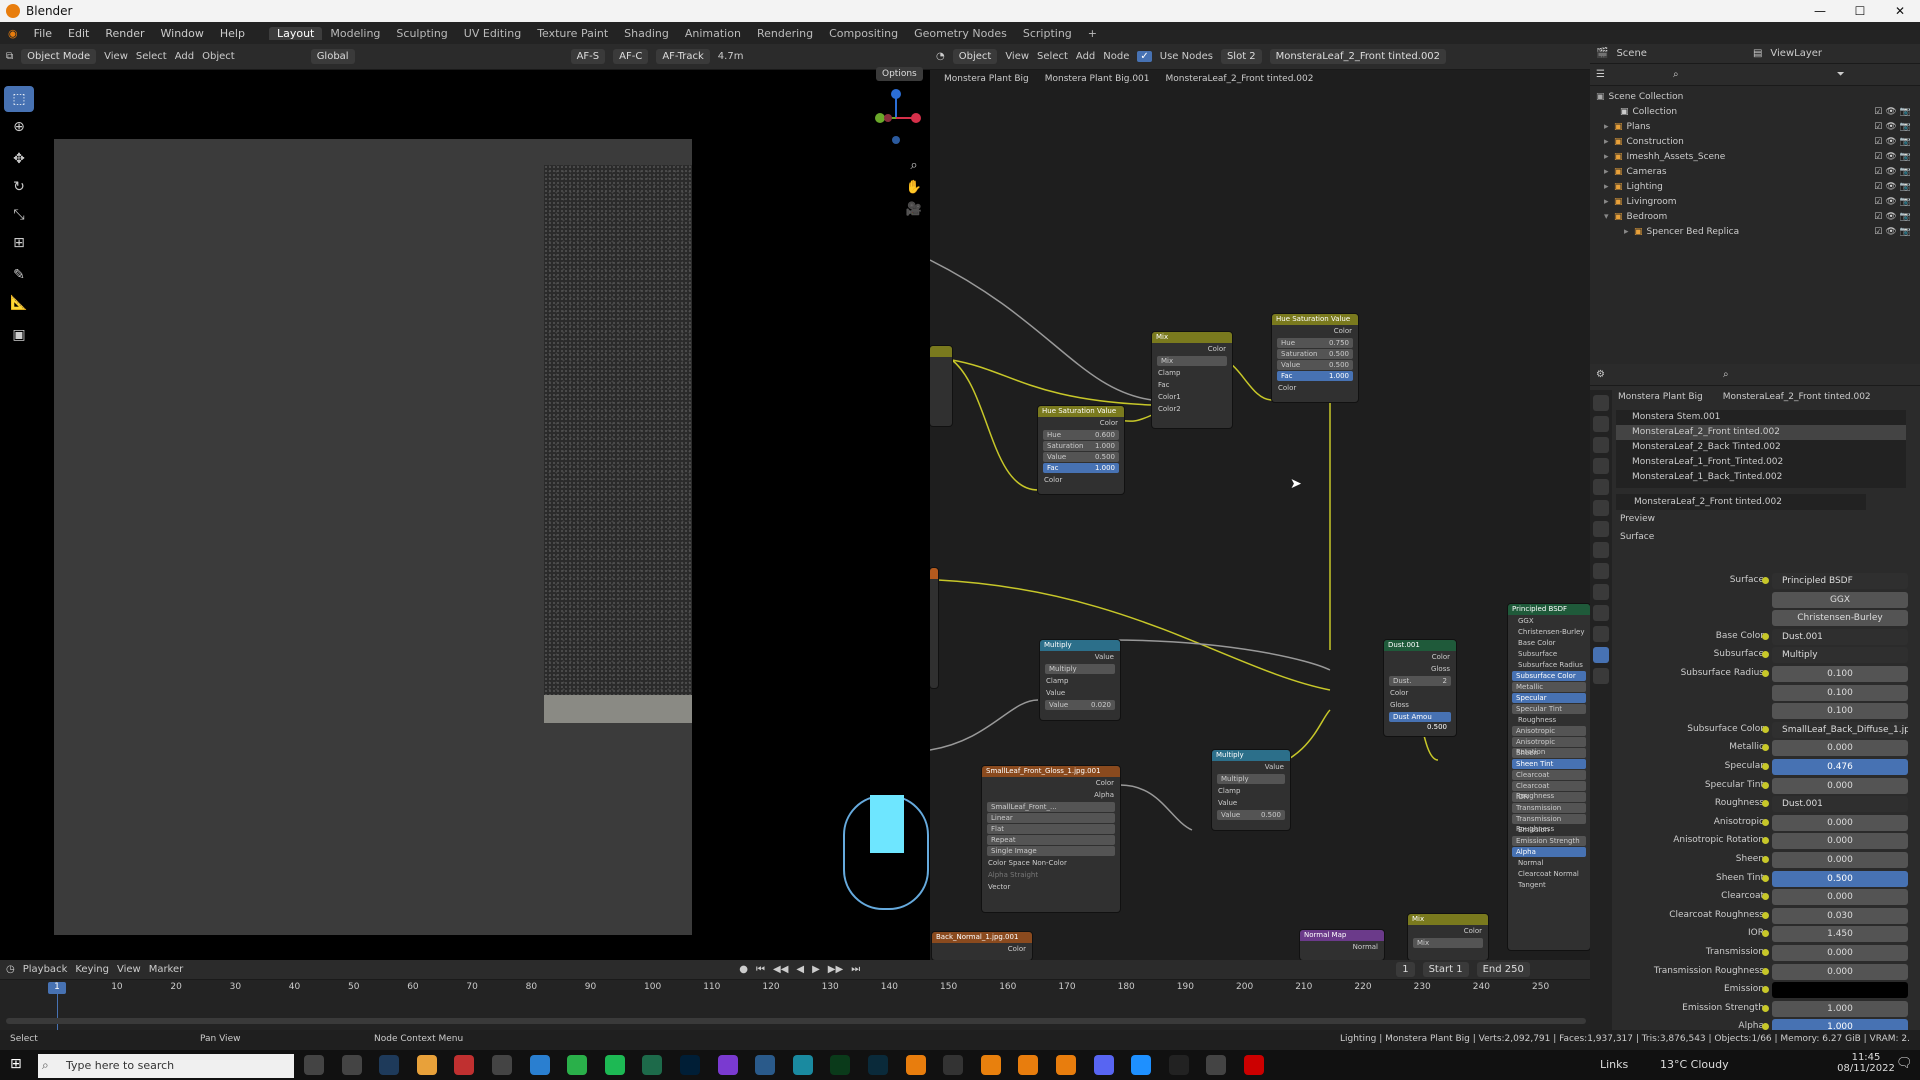 The image size is (1920, 1080). What do you see at coordinates (743, 969) in the screenshot?
I see `record-icon: ●` at bounding box center [743, 969].